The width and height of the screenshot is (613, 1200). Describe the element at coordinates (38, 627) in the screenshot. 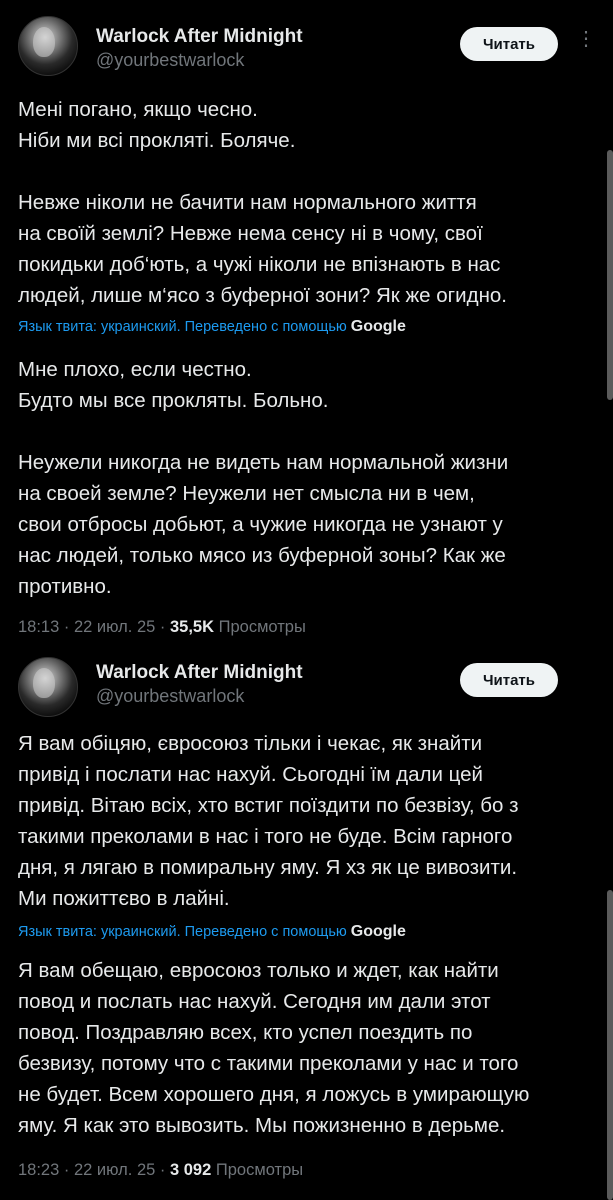

I see `post-time: 18:13` at that location.